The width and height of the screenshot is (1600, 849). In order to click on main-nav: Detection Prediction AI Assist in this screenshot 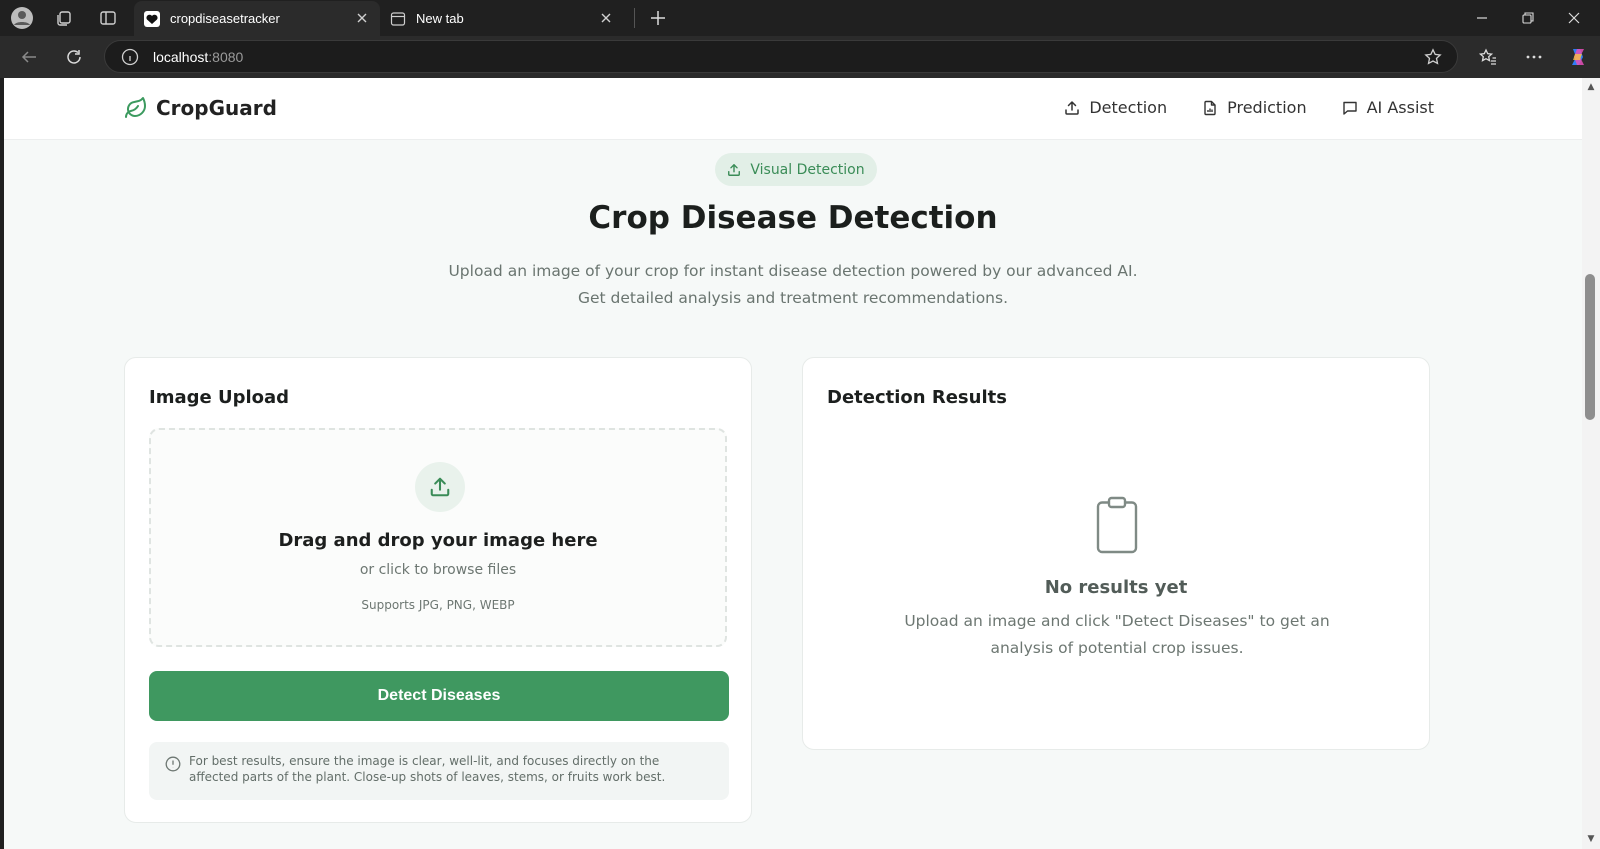, I will do `click(1231, 107)`.